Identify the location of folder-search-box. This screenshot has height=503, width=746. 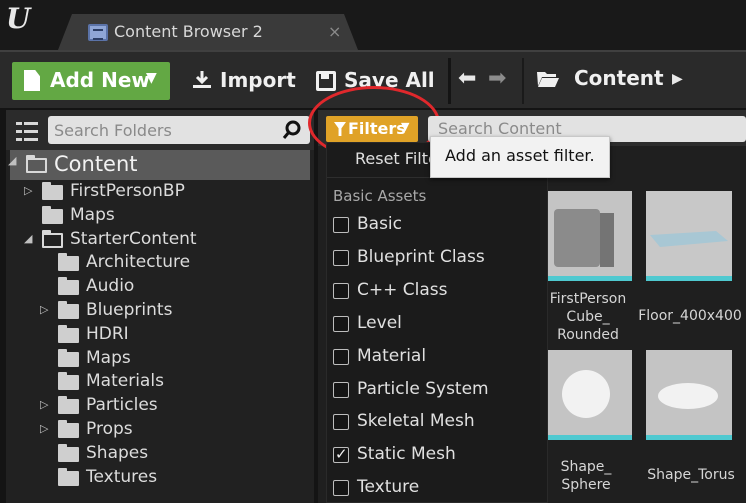
(179, 130).